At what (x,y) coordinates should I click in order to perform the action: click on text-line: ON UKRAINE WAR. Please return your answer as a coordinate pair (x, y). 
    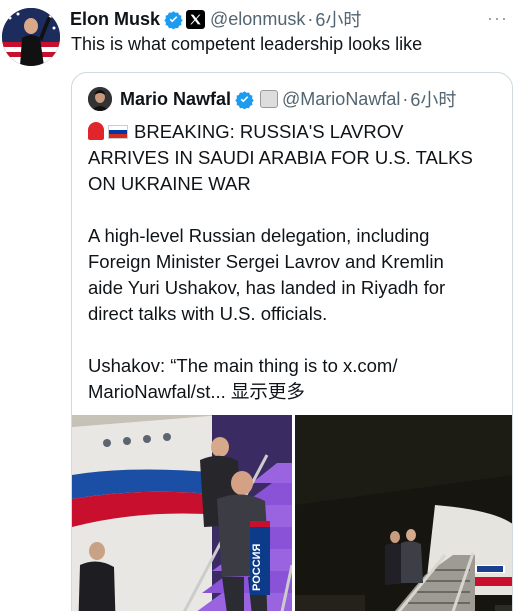
    Looking at the image, I should click on (169, 183).